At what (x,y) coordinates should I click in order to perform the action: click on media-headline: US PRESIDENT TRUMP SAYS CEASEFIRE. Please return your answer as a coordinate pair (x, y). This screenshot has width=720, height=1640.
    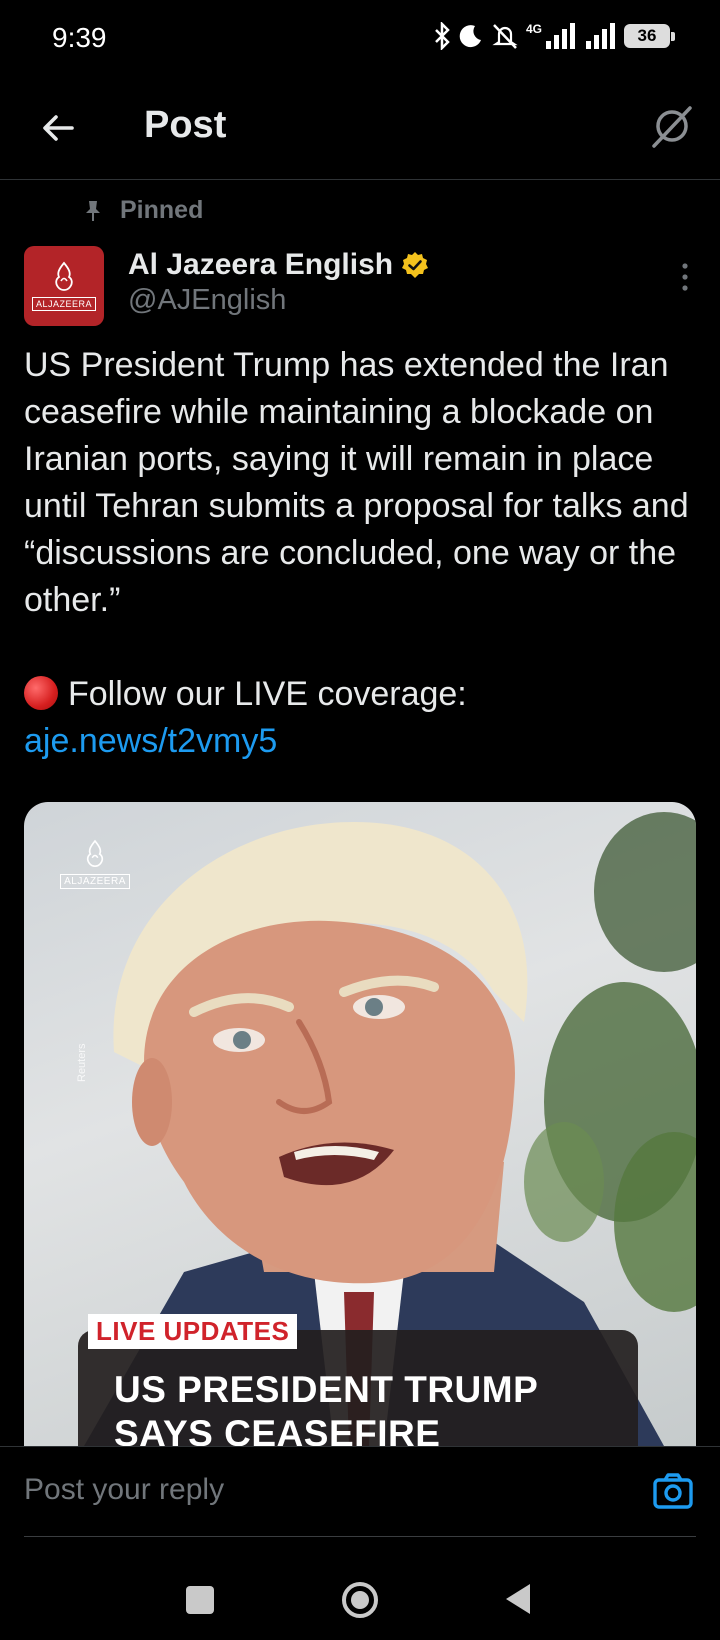
    Looking at the image, I should click on (326, 1407).